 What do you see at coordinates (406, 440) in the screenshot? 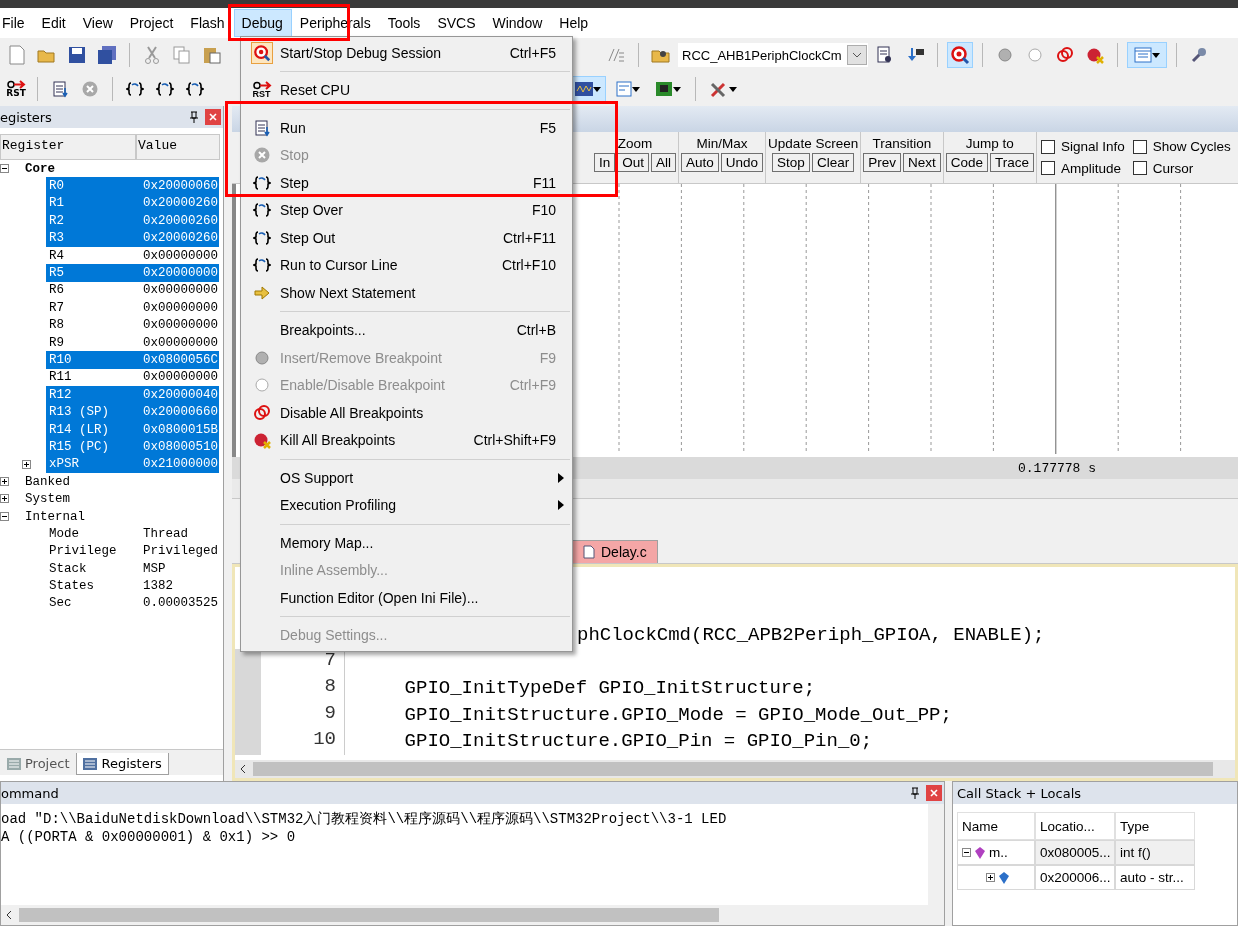
I see `menu-item: Kill All Breakpoints Ctrl+Shift+F9` at bounding box center [406, 440].